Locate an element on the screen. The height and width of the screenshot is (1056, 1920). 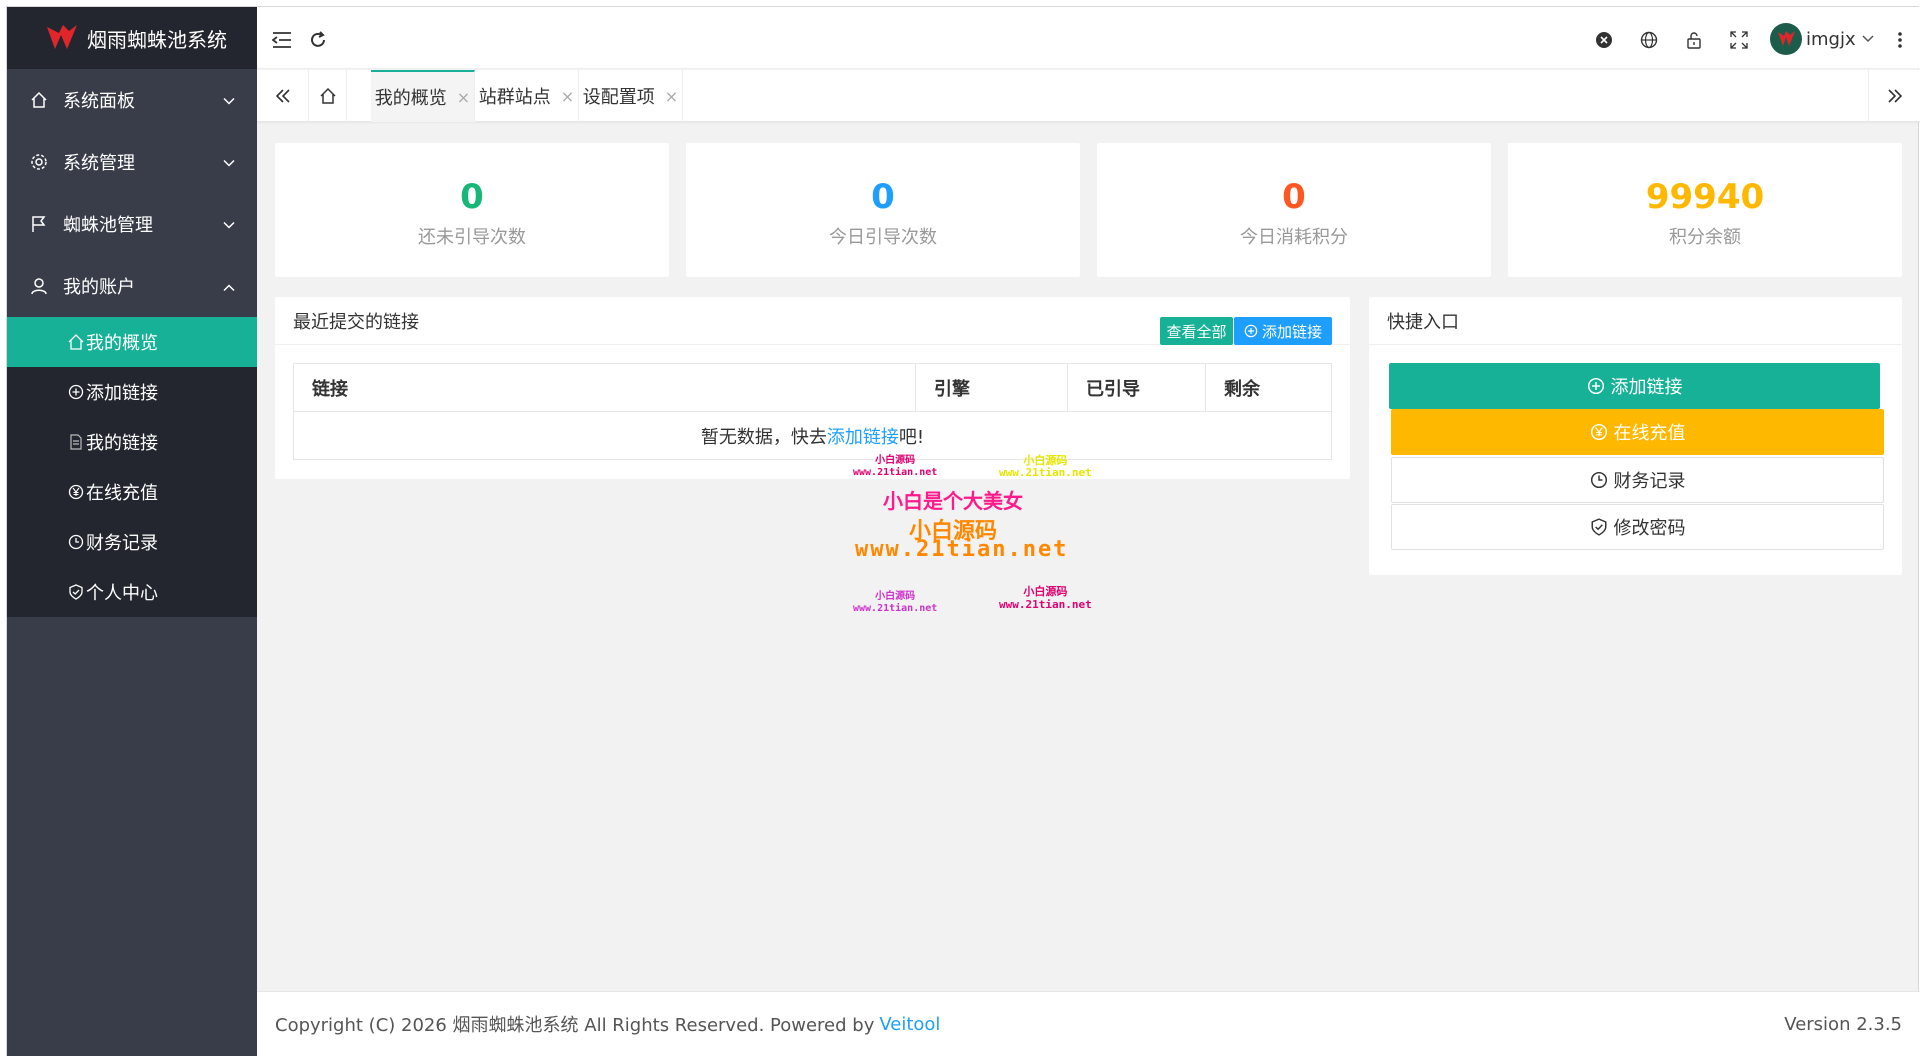
sidebar-item-system: 系统管理 is located at coordinates (132, 162).